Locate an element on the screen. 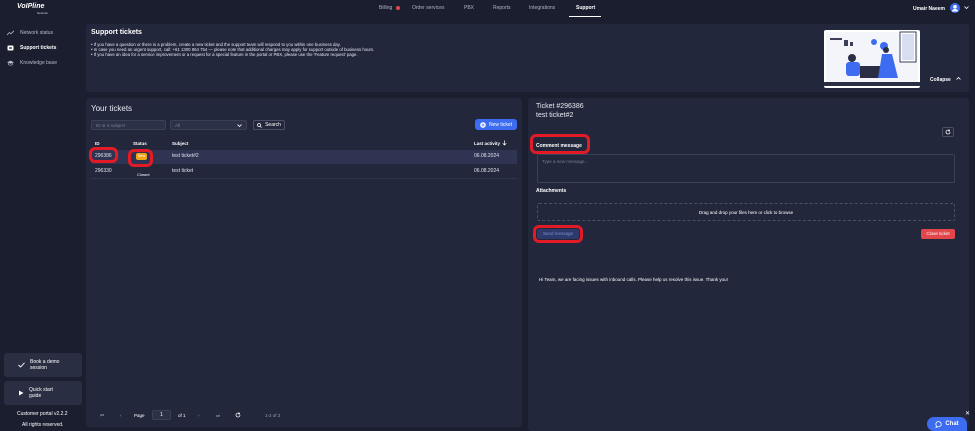 The width and height of the screenshot is (975, 431). chat-bubble-icon is located at coordinates (938, 424).